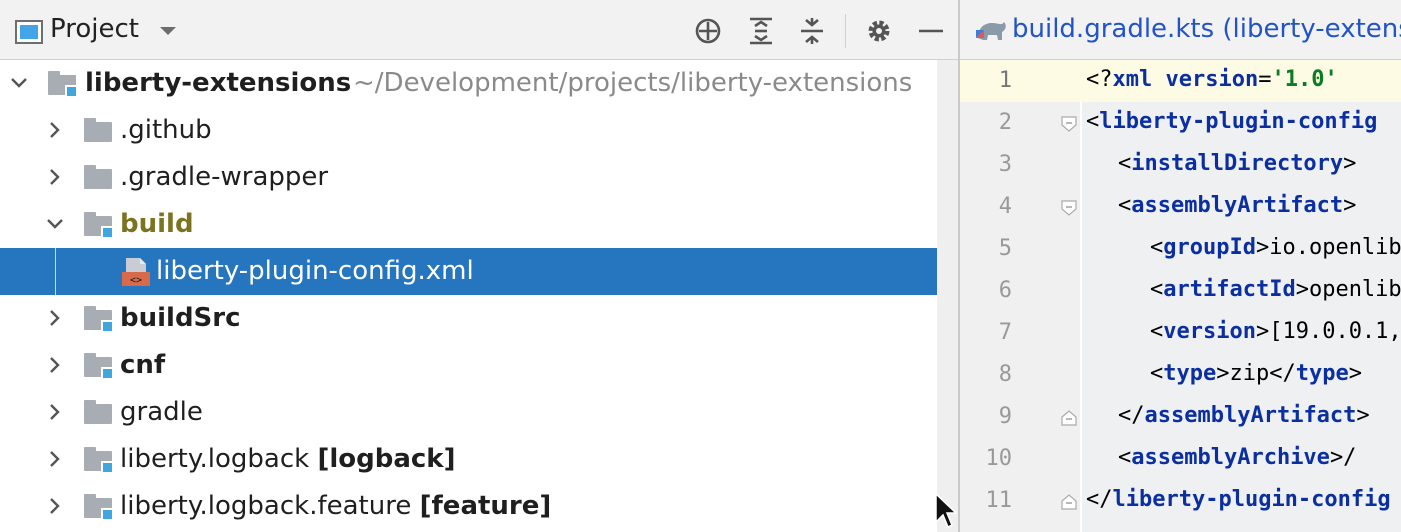 The image size is (1401, 532). Describe the element at coordinates (136, 272) in the screenshot. I see `xml-file-icon: <>` at that location.